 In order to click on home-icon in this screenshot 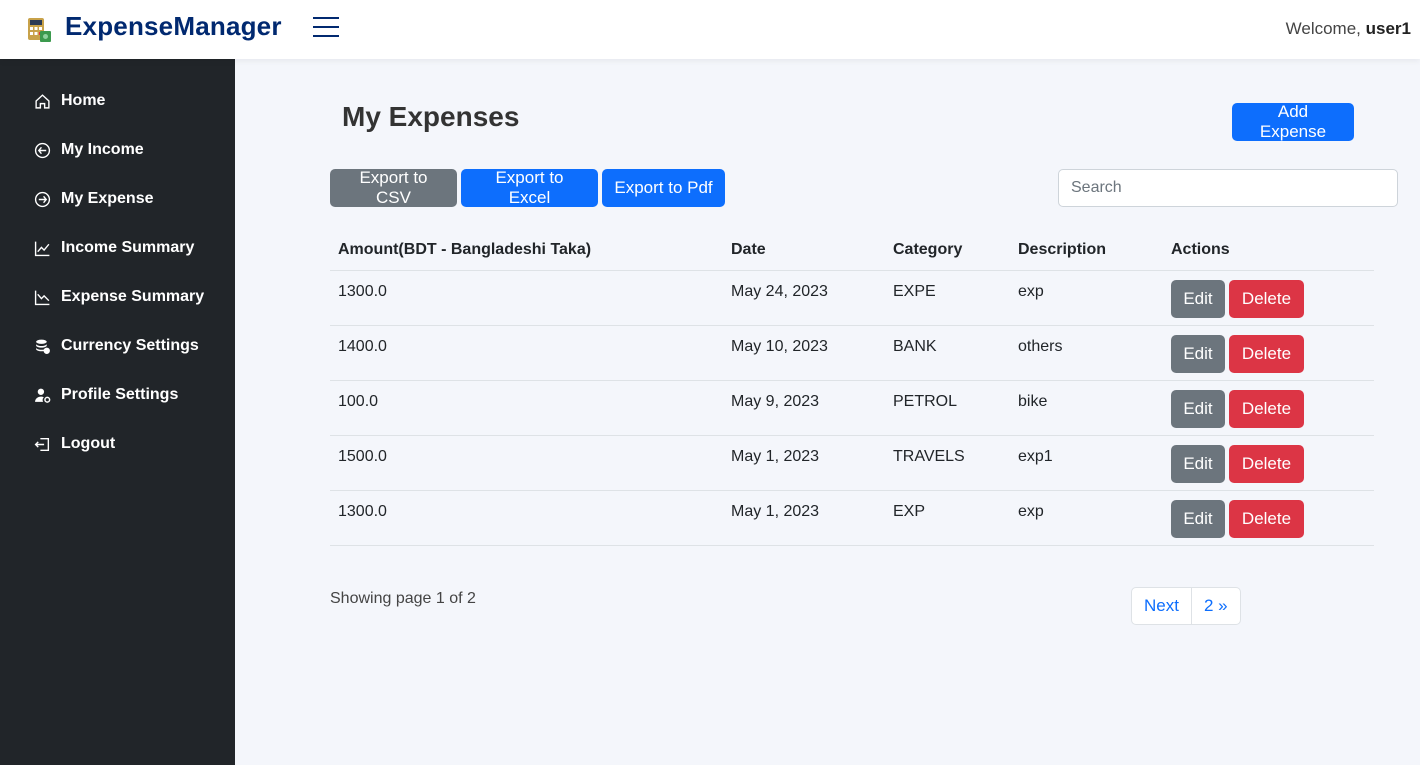, I will do `click(42, 101)`.